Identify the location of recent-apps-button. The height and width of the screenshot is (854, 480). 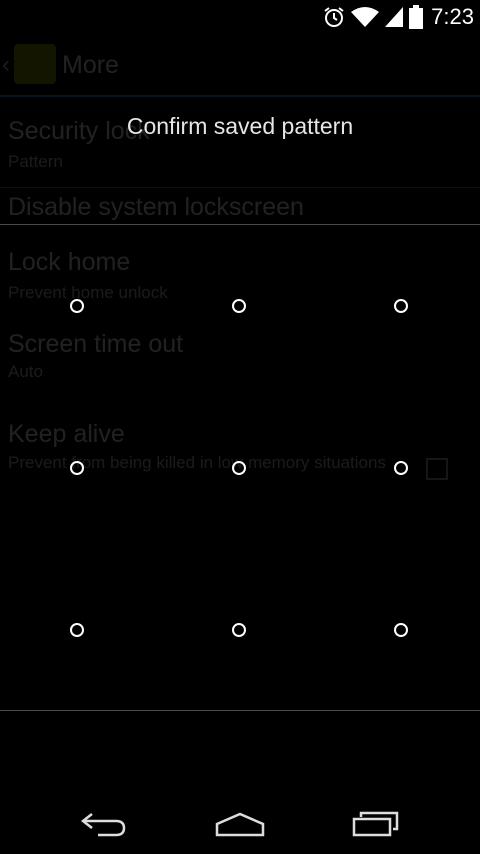
(376, 826).